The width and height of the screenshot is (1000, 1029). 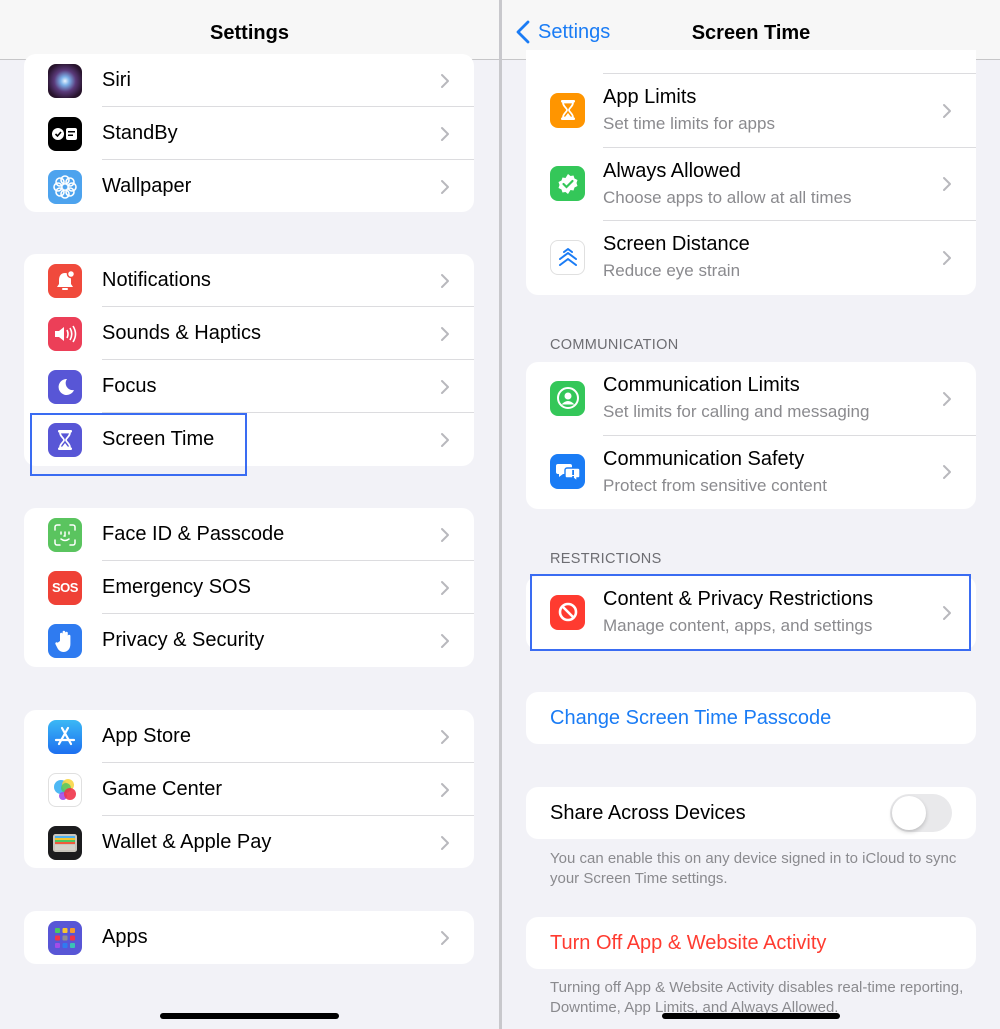 I want to click on settings-item-wallet: Wallet & Apple Pay, so click(x=249, y=842).